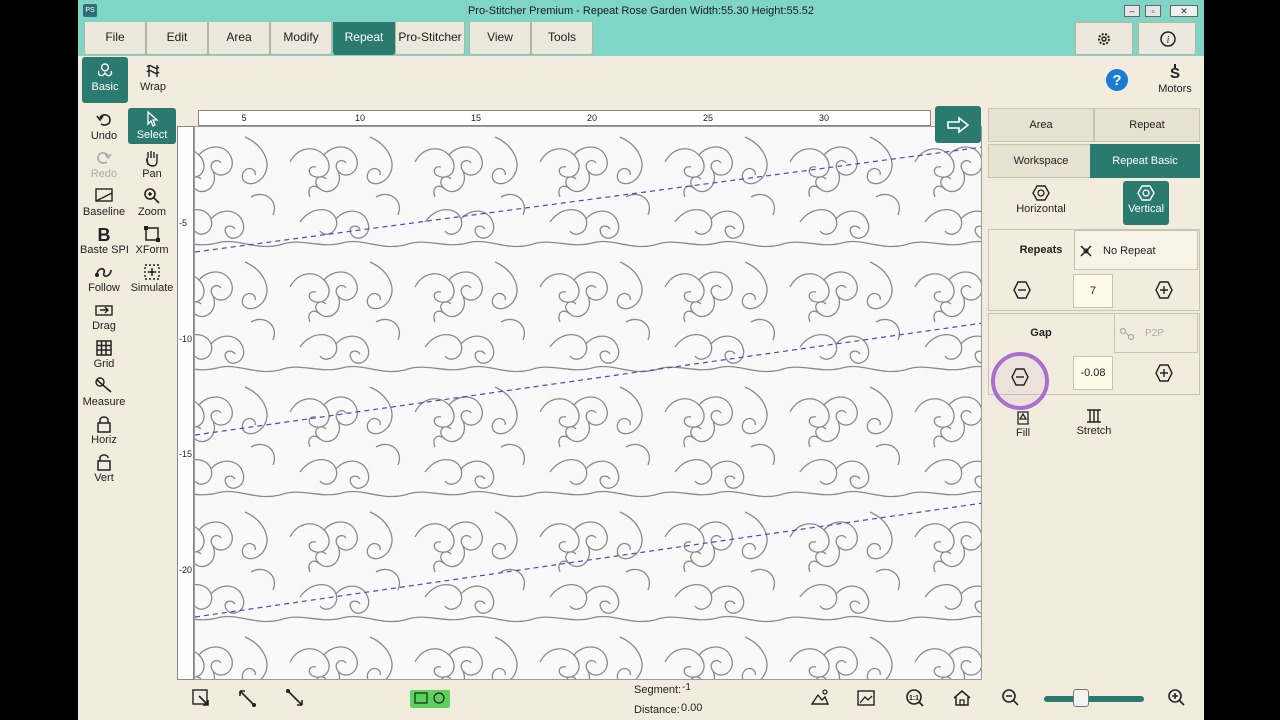 This screenshot has height=720, width=1280. Describe the element at coordinates (1041, 204) in the screenshot. I see `horizontal-button: Horizontal` at that location.